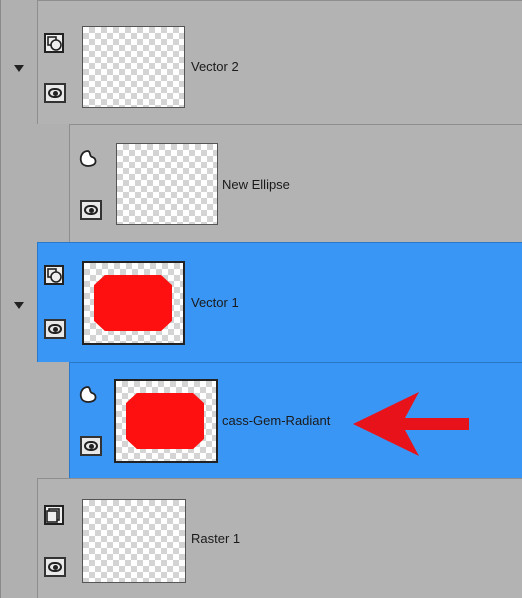 This screenshot has height=598, width=522. What do you see at coordinates (19, 68) in the screenshot?
I see `expand-vector-2-icon` at bounding box center [19, 68].